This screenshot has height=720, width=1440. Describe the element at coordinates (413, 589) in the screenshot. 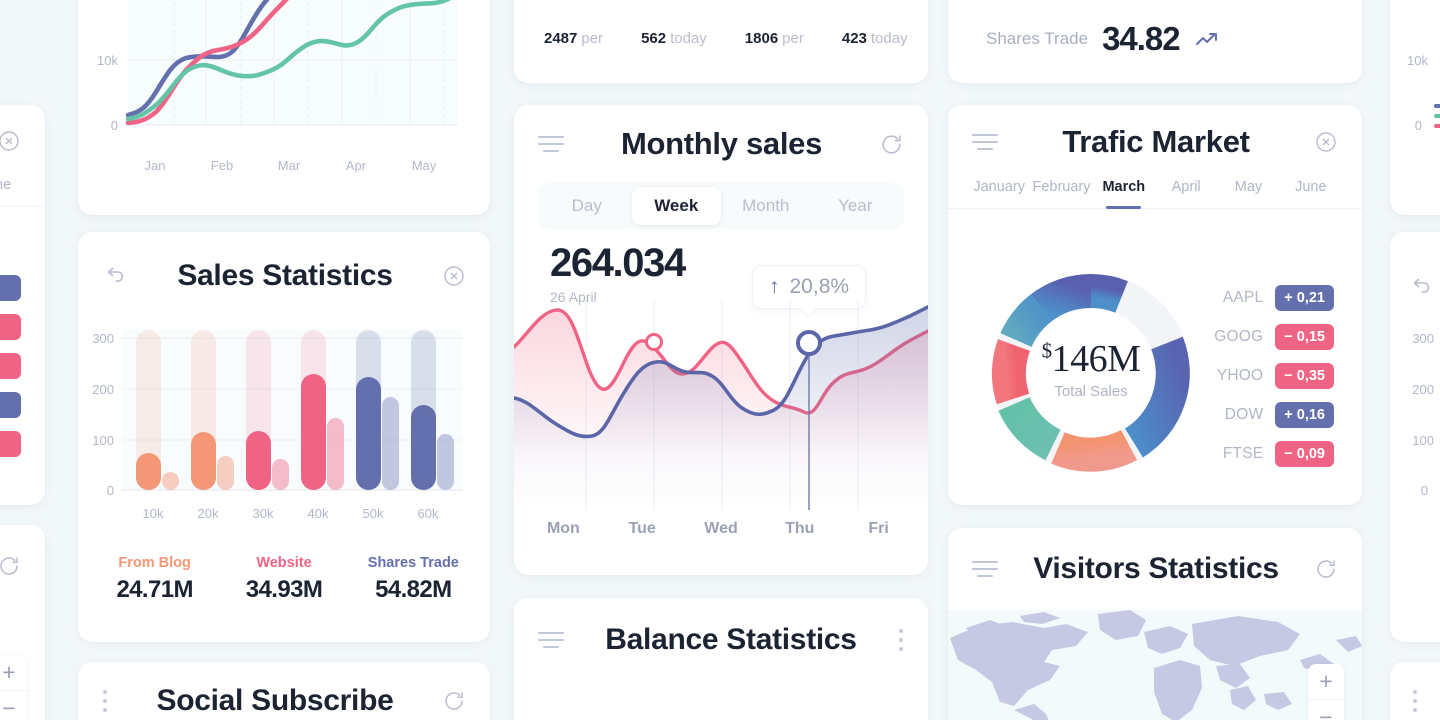

I see `footer-stat-value: 54.82M` at that location.